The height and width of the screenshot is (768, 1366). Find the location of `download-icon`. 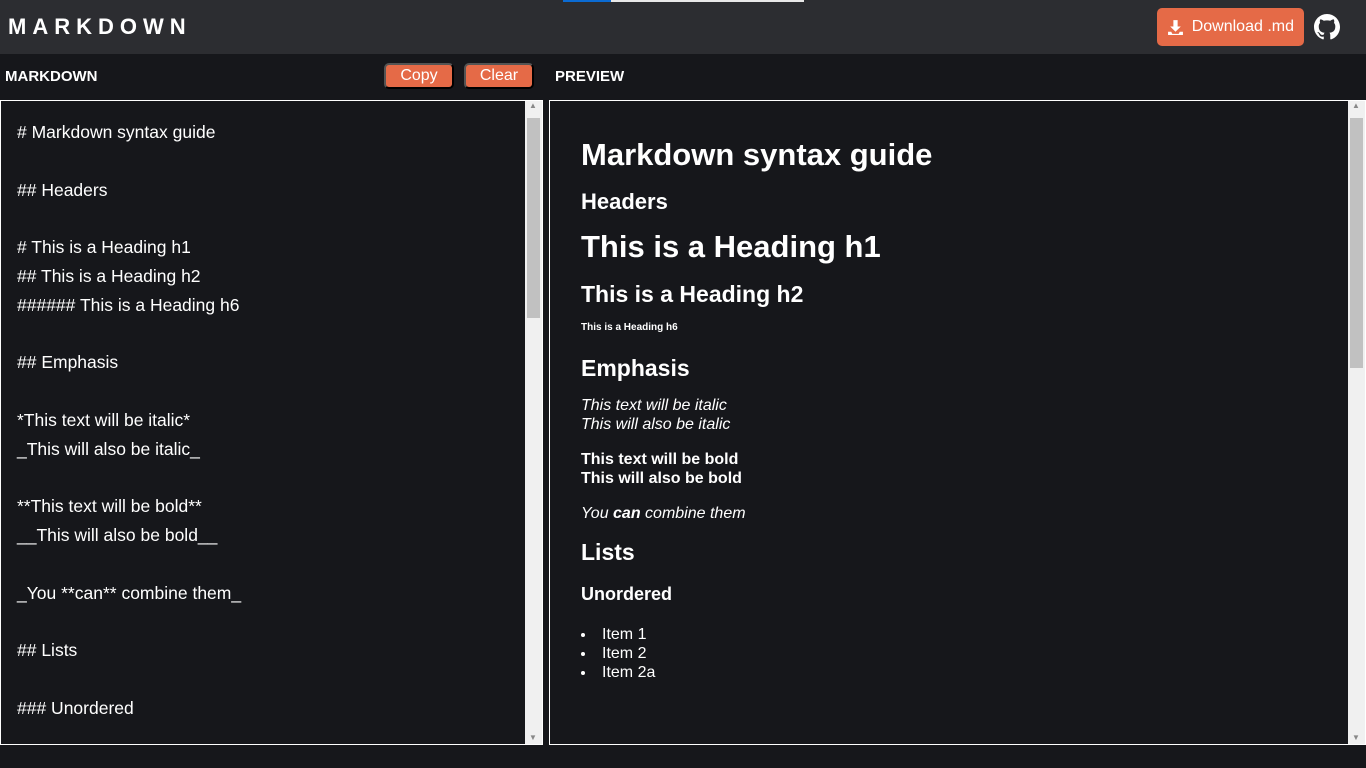

download-icon is located at coordinates (1175, 27).